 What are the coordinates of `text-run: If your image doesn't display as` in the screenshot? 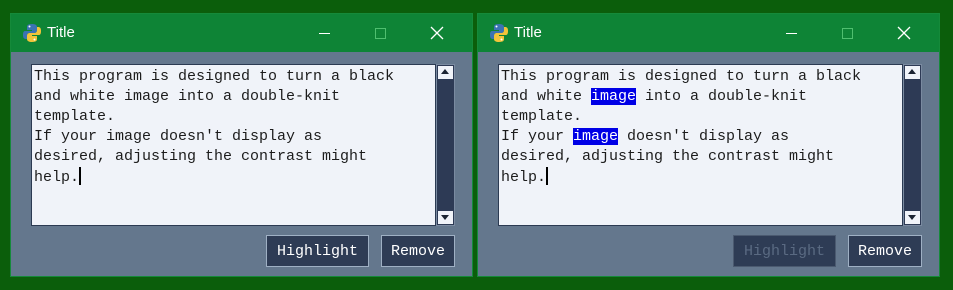 It's located at (178, 136).